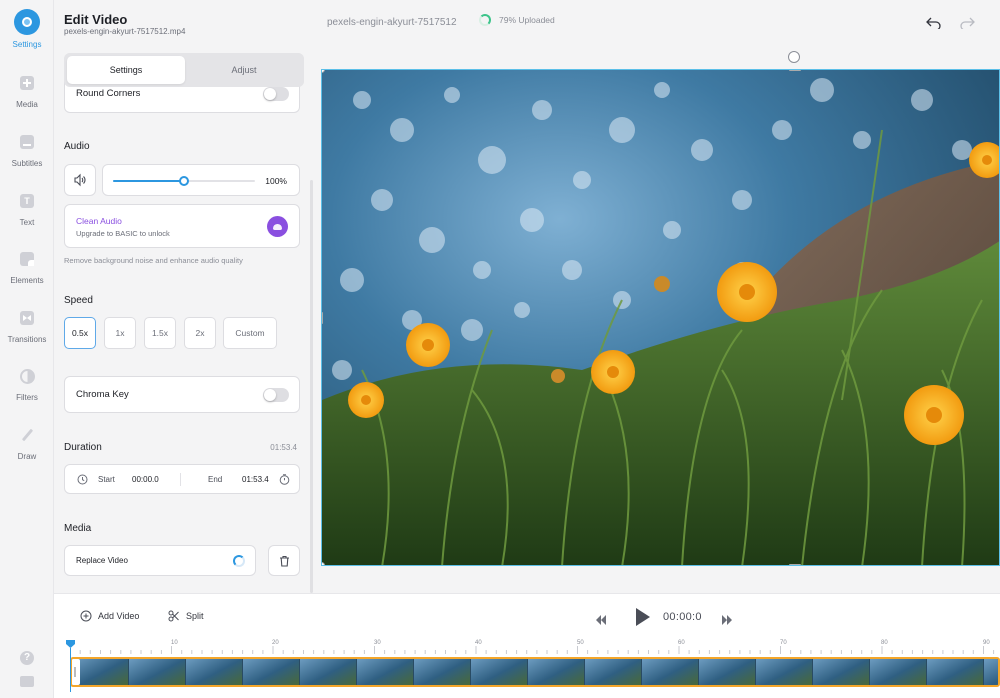 The width and height of the screenshot is (1000, 698). What do you see at coordinates (27, 157) in the screenshot?
I see `rail-item-subtitles: Subtitles` at bounding box center [27, 157].